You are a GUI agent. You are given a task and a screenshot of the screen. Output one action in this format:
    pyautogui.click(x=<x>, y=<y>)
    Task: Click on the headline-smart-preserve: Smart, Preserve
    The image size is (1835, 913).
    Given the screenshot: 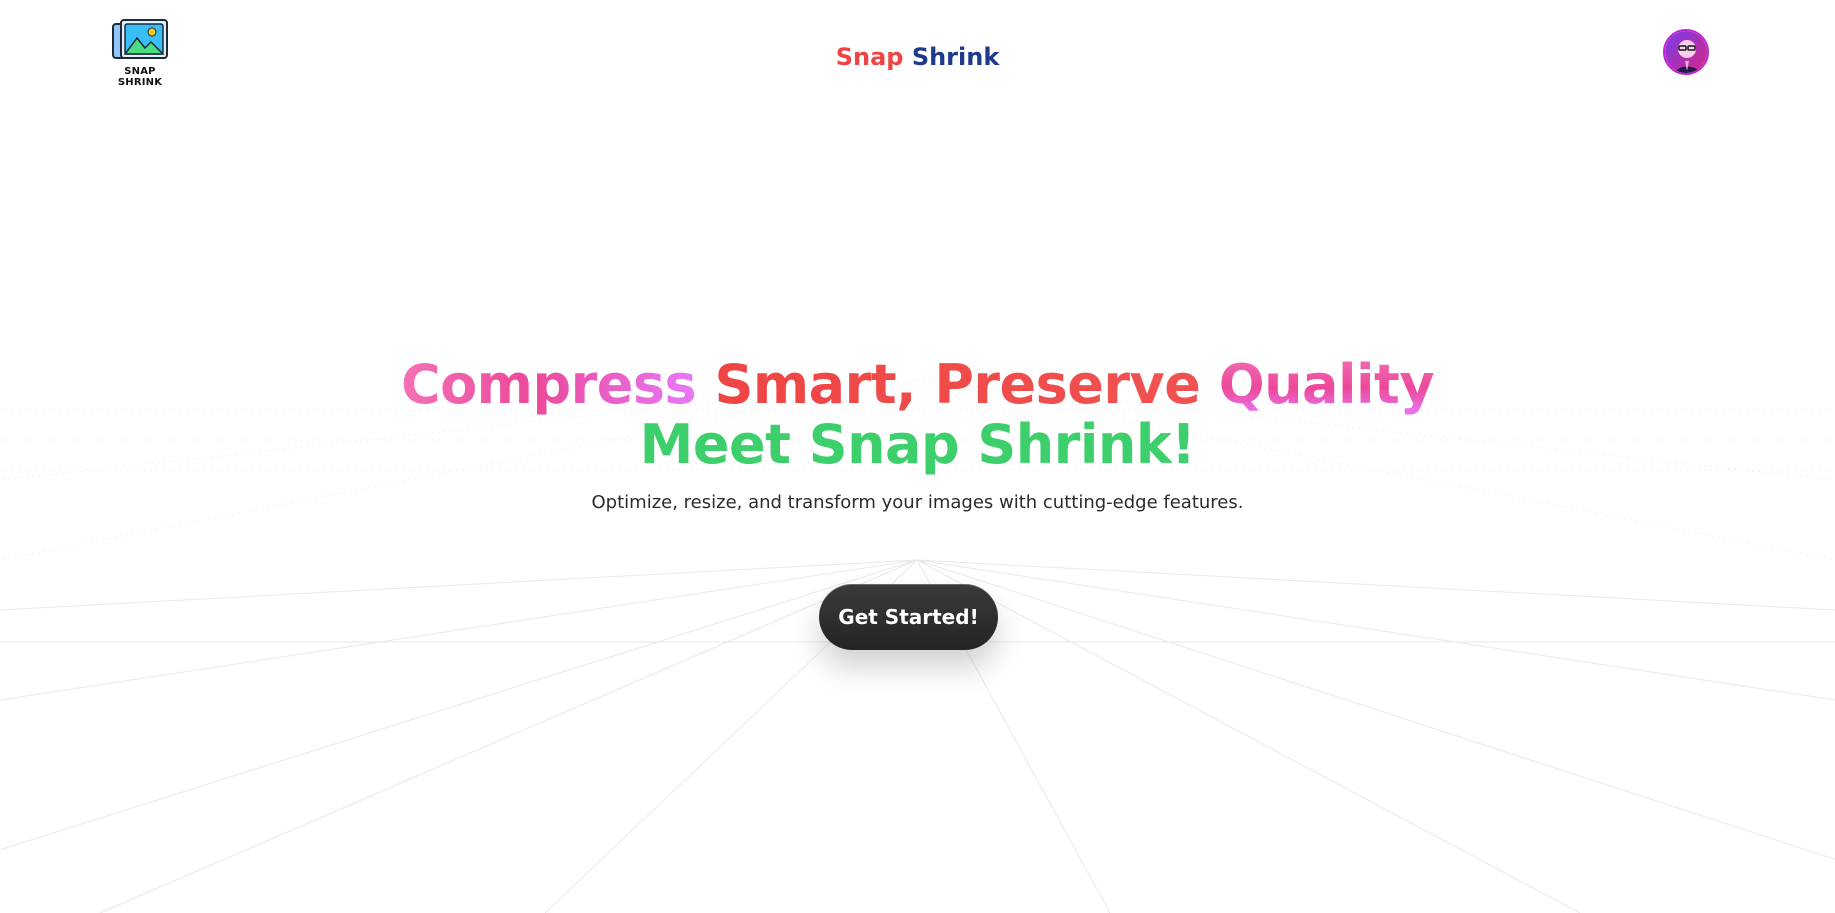 What is the action you would take?
    pyautogui.click(x=957, y=384)
    